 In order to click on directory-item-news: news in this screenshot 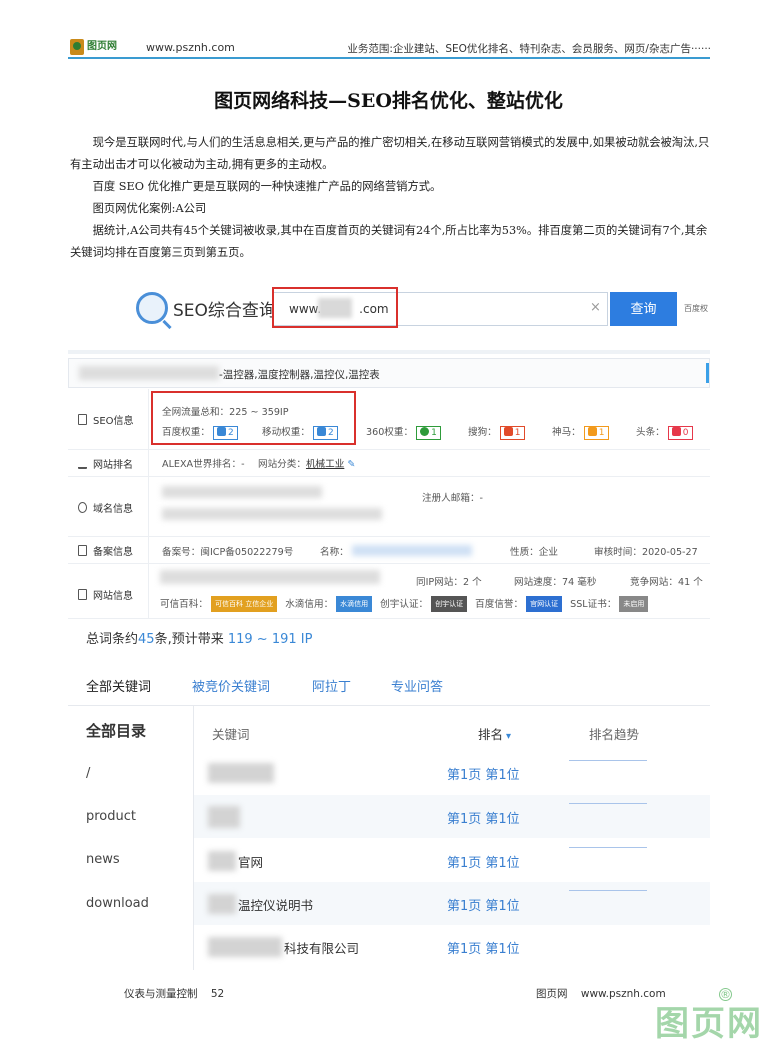, I will do `click(103, 859)`.